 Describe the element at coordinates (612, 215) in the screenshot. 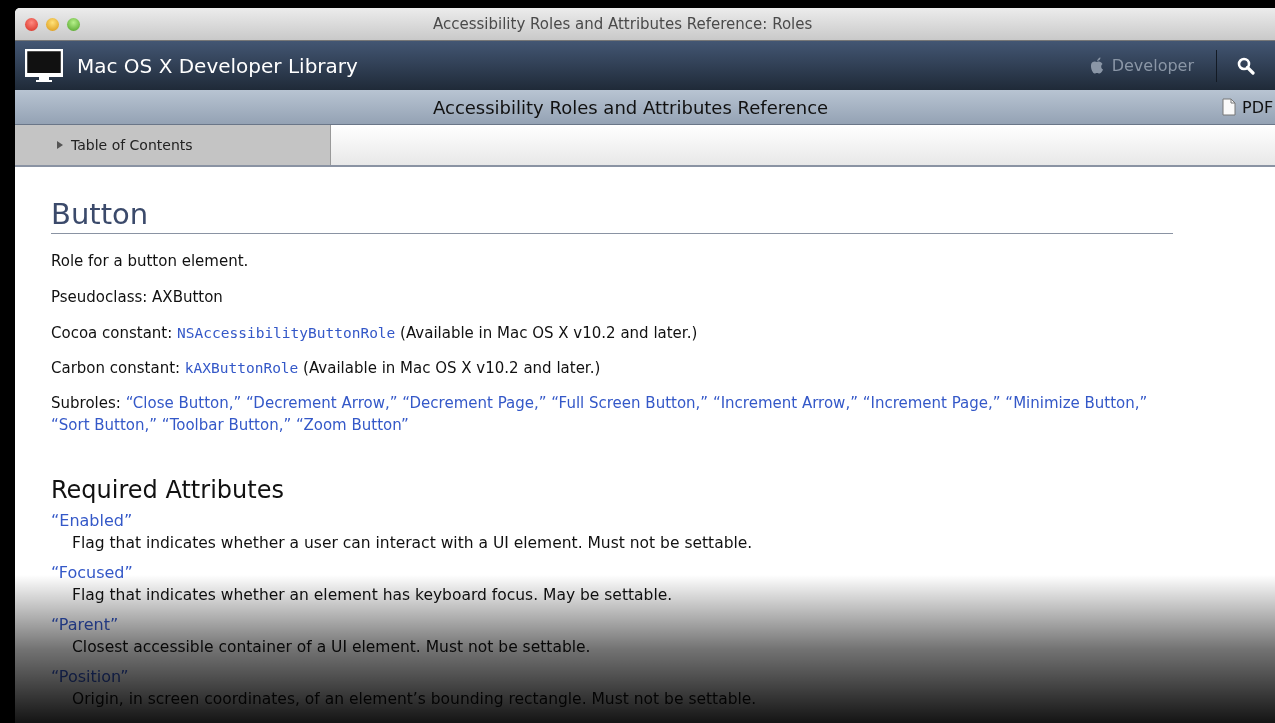

I see `page-heading: Button` at that location.